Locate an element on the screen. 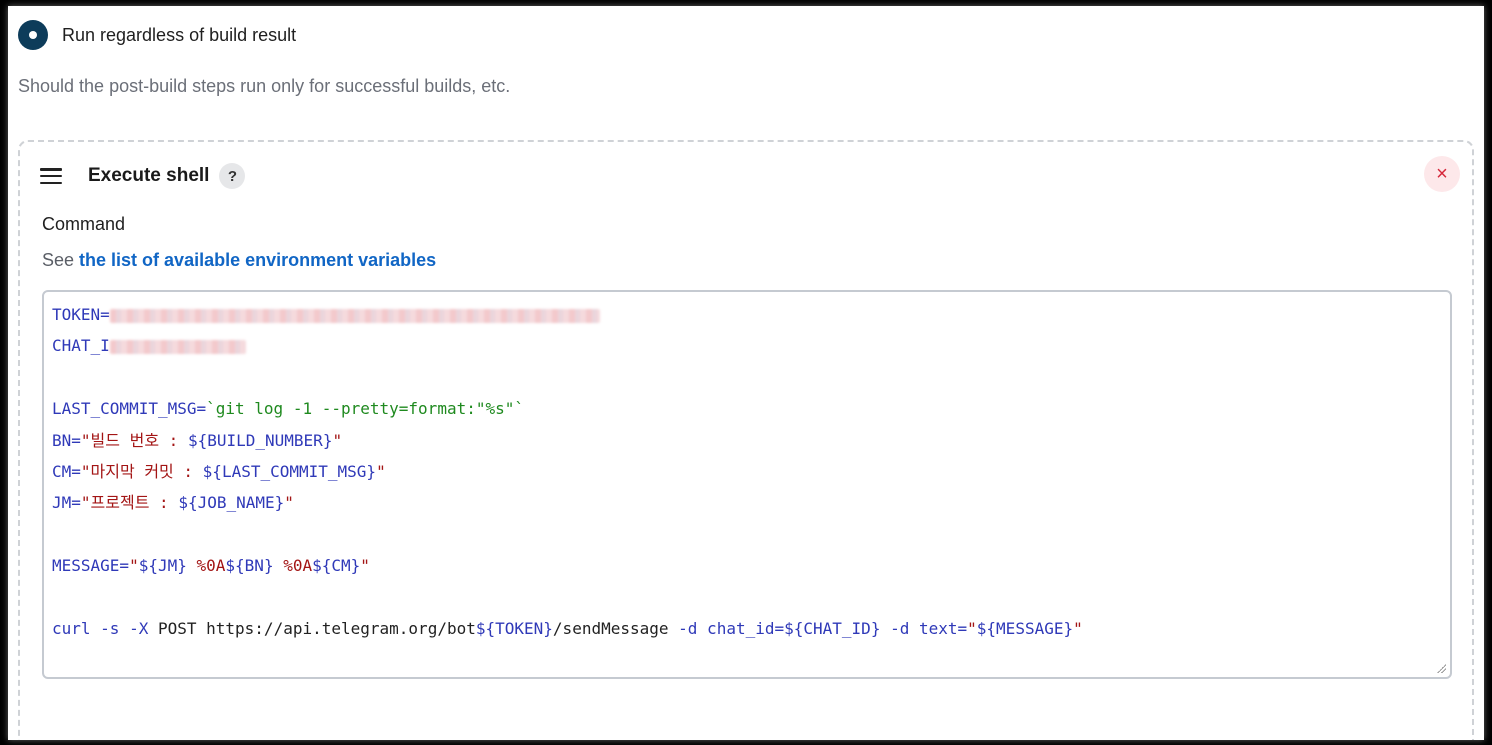  code-line: CM="마지막 커밋 : ${LAST_COMMIT_MSG}" is located at coordinates (751, 474).